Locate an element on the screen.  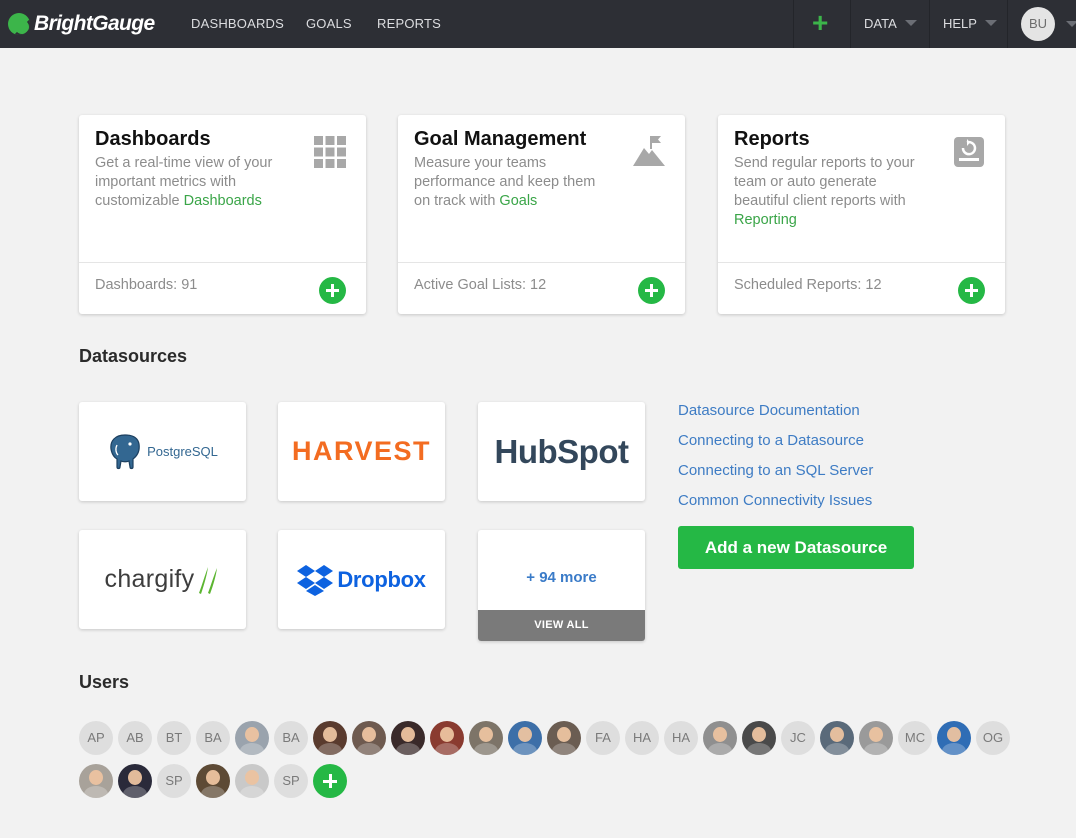
chargify-leaf-icon is located at coordinates (208, 580).